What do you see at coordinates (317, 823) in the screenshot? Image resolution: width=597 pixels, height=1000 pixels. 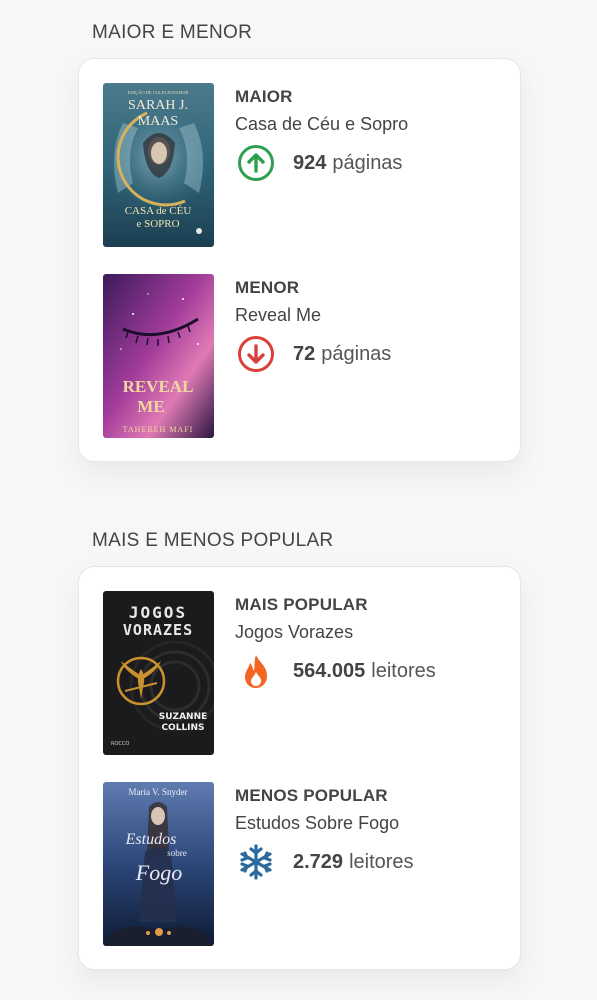 I see `least-popular-book-title: Estudos Sobre Fogo` at bounding box center [317, 823].